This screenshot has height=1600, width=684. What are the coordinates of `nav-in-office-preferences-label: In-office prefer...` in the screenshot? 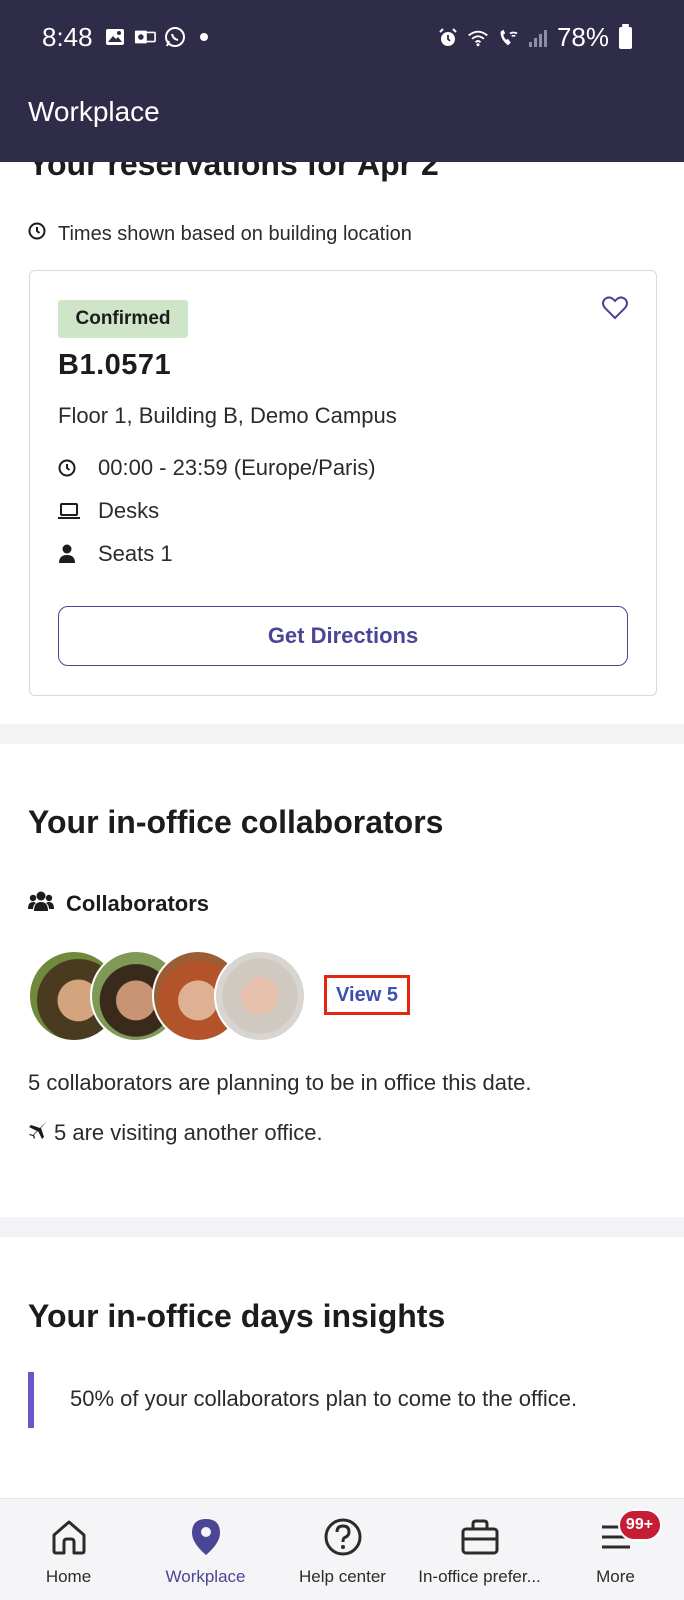 It's located at (479, 1576).